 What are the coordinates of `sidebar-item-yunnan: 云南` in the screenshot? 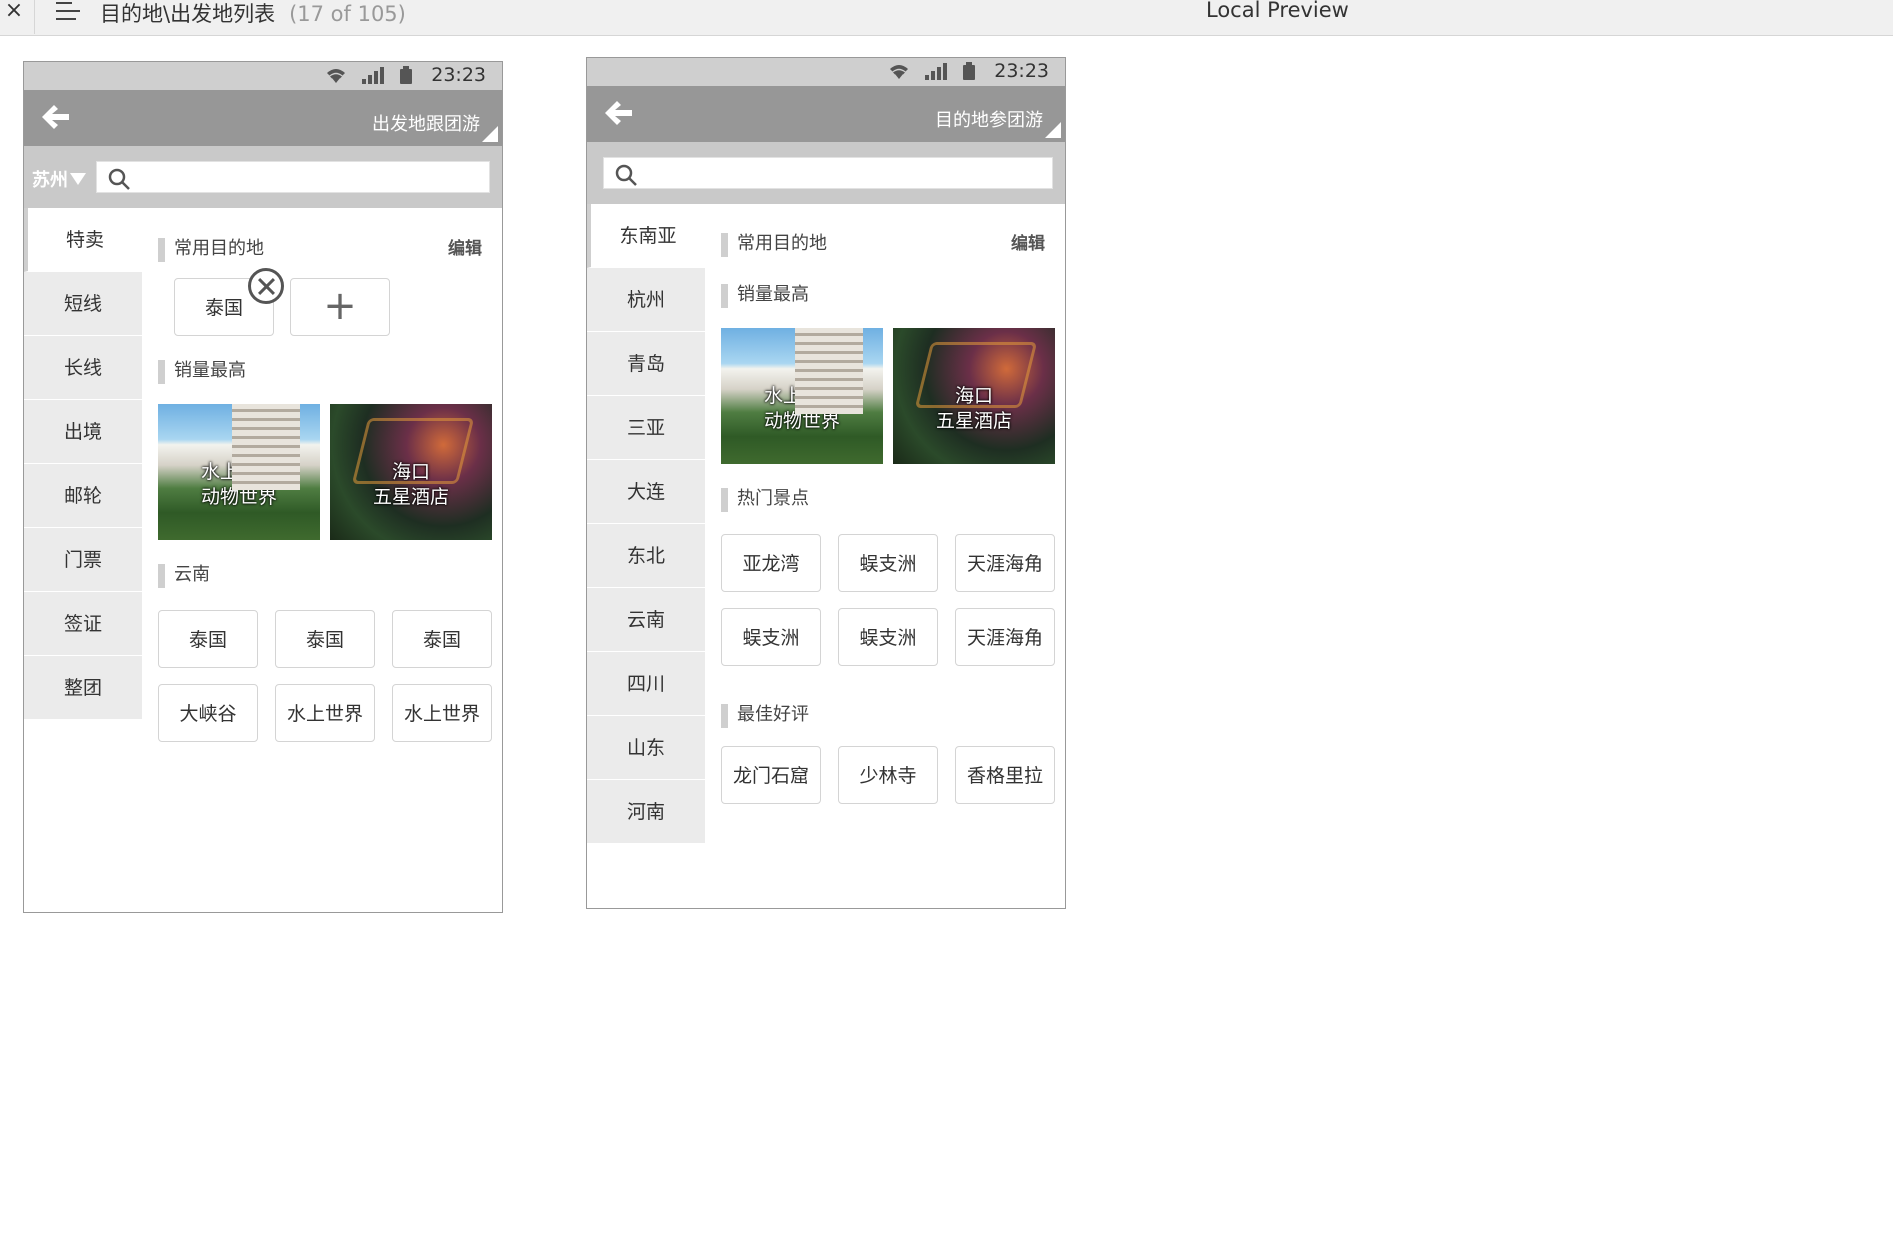 It's located at (646, 620).